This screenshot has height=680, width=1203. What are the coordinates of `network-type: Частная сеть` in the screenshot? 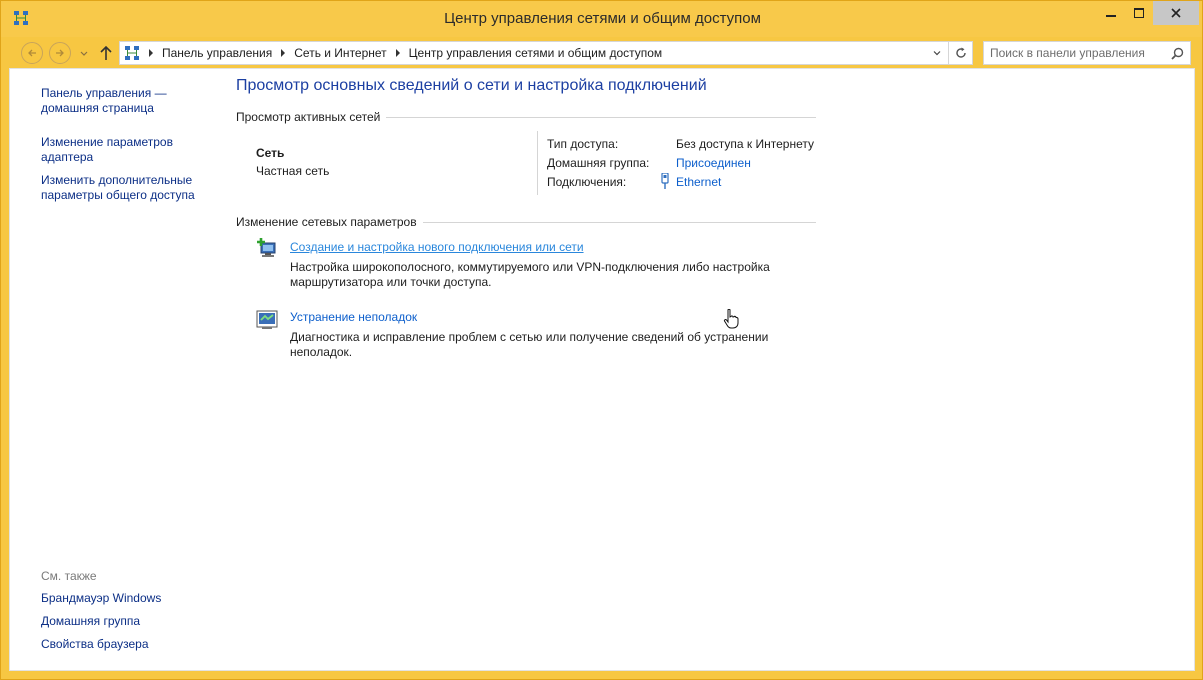 It's located at (293, 171).